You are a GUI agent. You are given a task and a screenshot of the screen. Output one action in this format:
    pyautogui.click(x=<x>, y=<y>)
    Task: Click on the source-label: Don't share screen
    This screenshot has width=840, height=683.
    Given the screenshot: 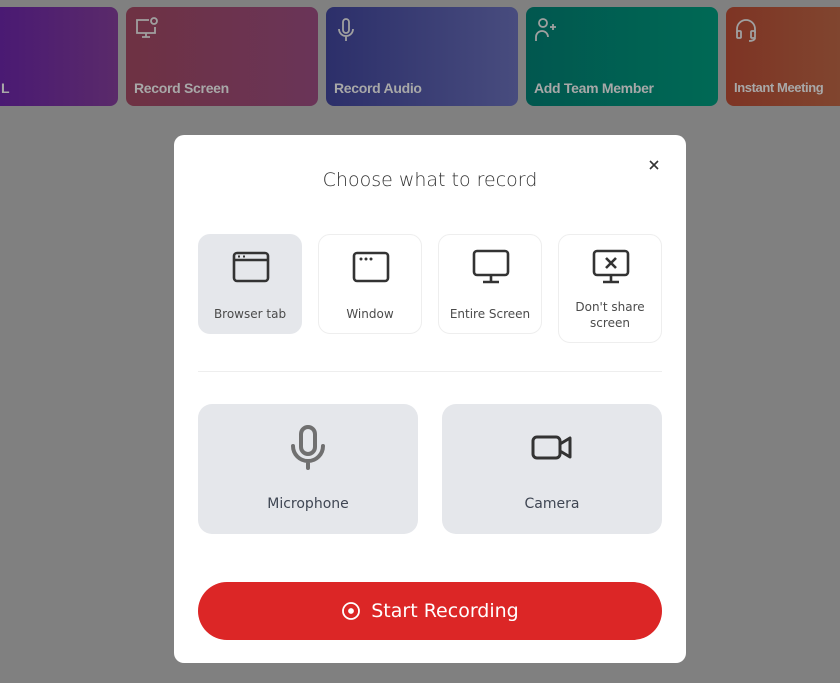 What is the action you would take?
    pyautogui.click(x=610, y=315)
    